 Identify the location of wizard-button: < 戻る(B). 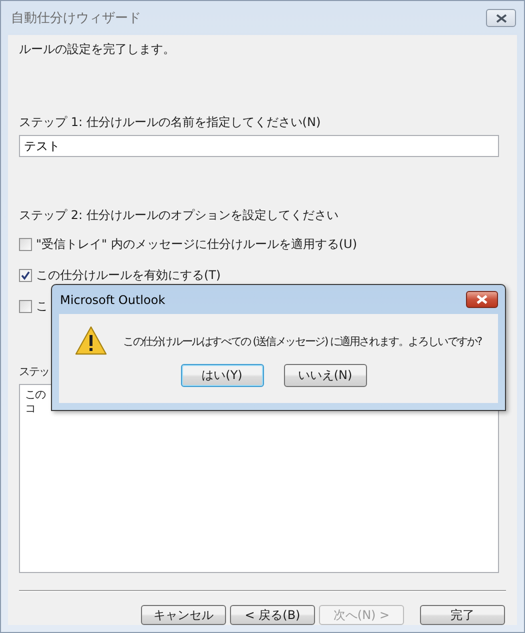
(272, 615).